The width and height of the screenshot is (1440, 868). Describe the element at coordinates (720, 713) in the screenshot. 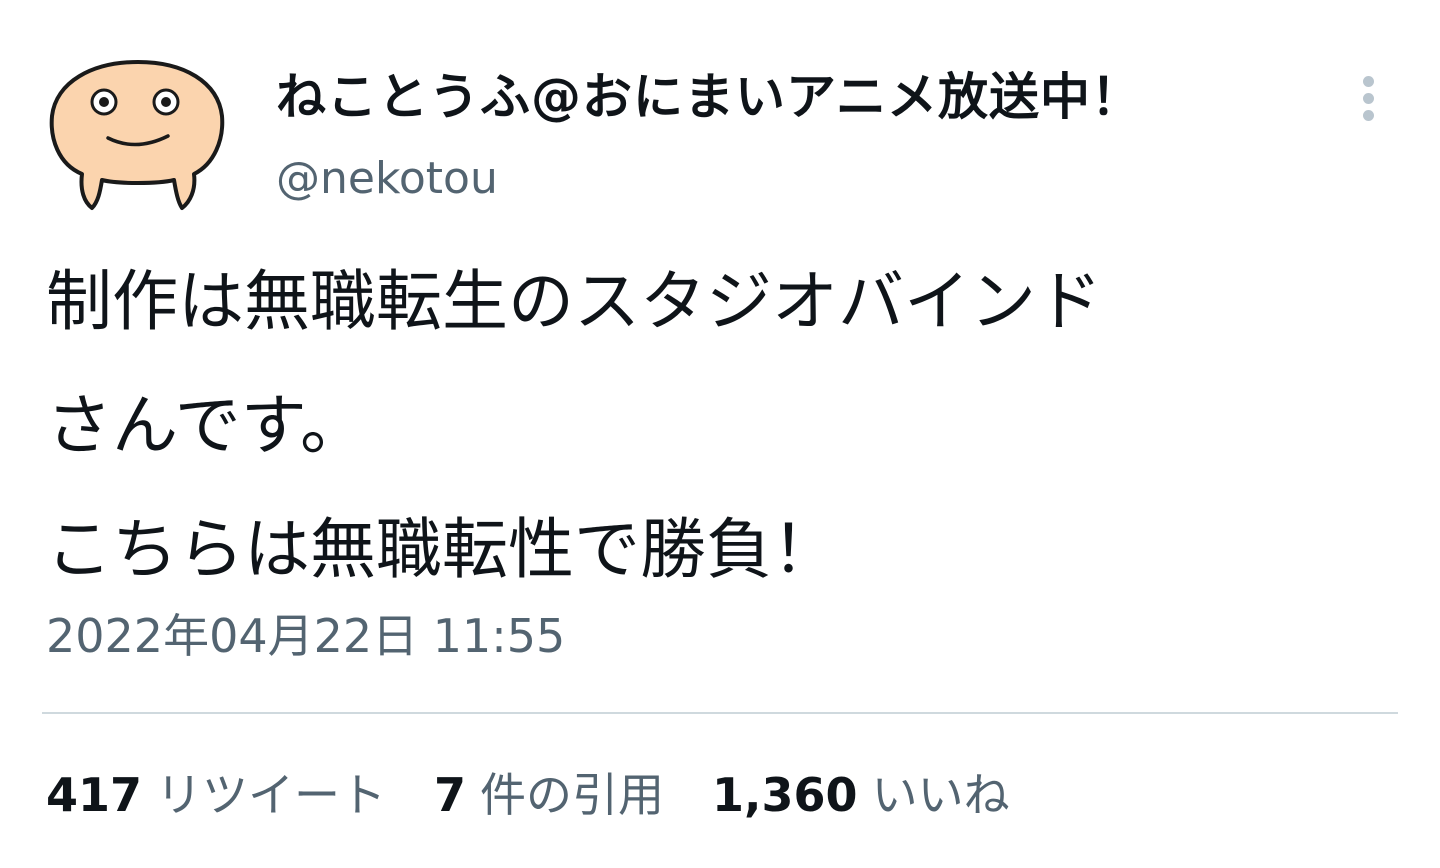

I see `divider` at that location.